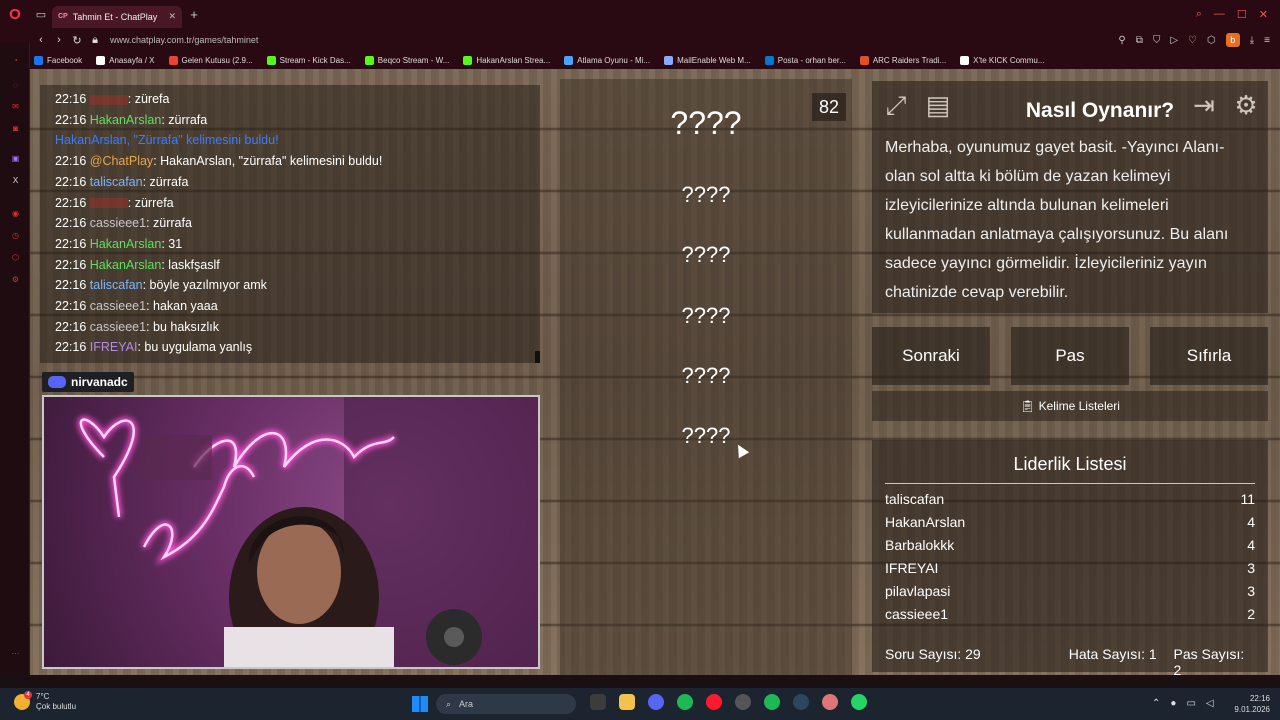 The height and width of the screenshot is (720, 1280). I want to click on steam-app-icon, so click(801, 702).